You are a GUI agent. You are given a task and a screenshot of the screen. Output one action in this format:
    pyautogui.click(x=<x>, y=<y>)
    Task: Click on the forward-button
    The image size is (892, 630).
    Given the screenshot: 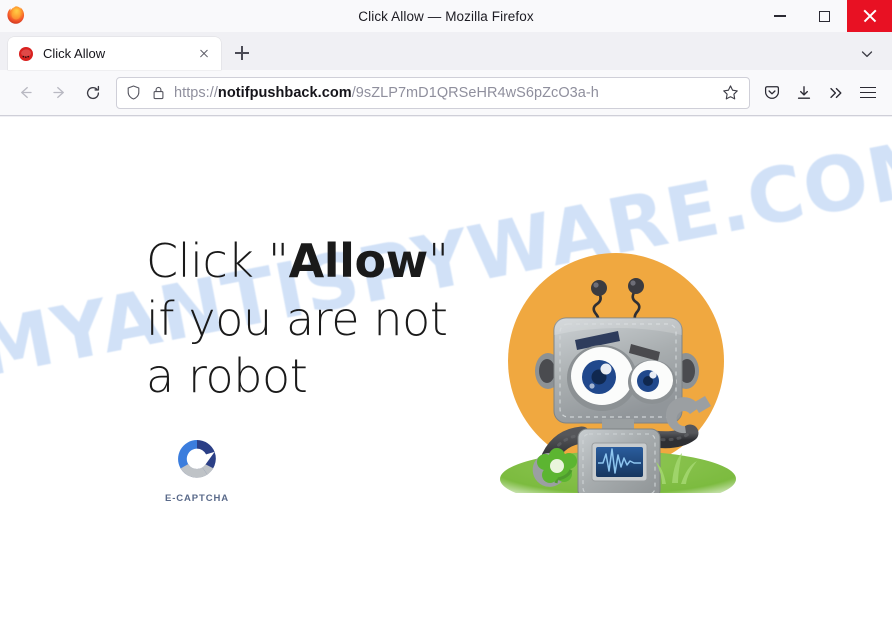 What is the action you would take?
    pyautogui.click(x=59, y=93)
    